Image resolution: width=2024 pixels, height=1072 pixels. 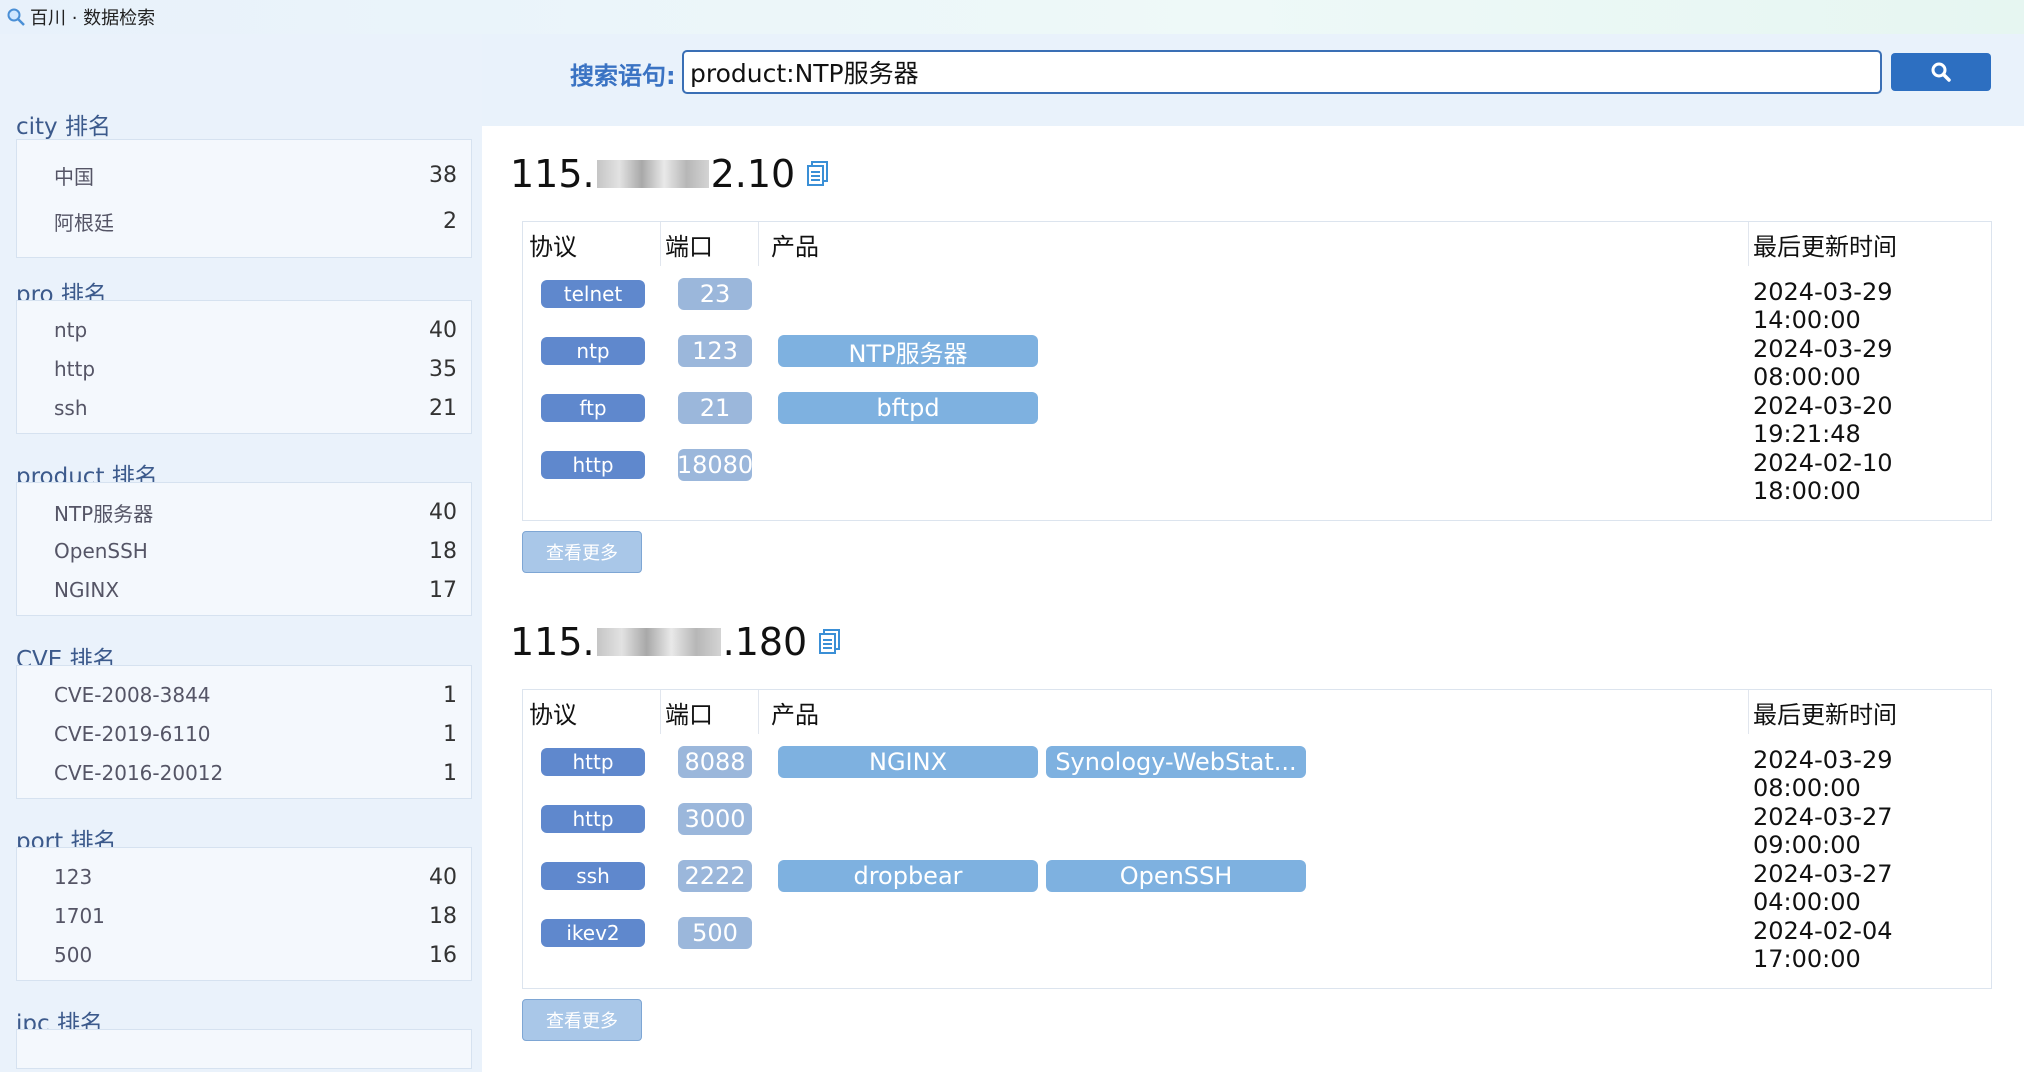 What do you see at coordinates (71, 330) in the screenshot?
I see `facet-item-name: ntp` at bounding box center [71, 330].